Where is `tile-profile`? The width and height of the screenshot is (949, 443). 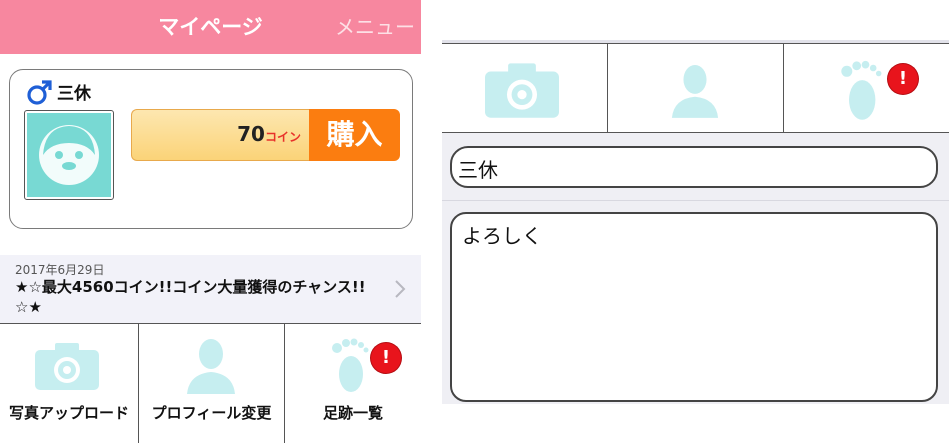 tile-profile is located at coordinates (695, 88).